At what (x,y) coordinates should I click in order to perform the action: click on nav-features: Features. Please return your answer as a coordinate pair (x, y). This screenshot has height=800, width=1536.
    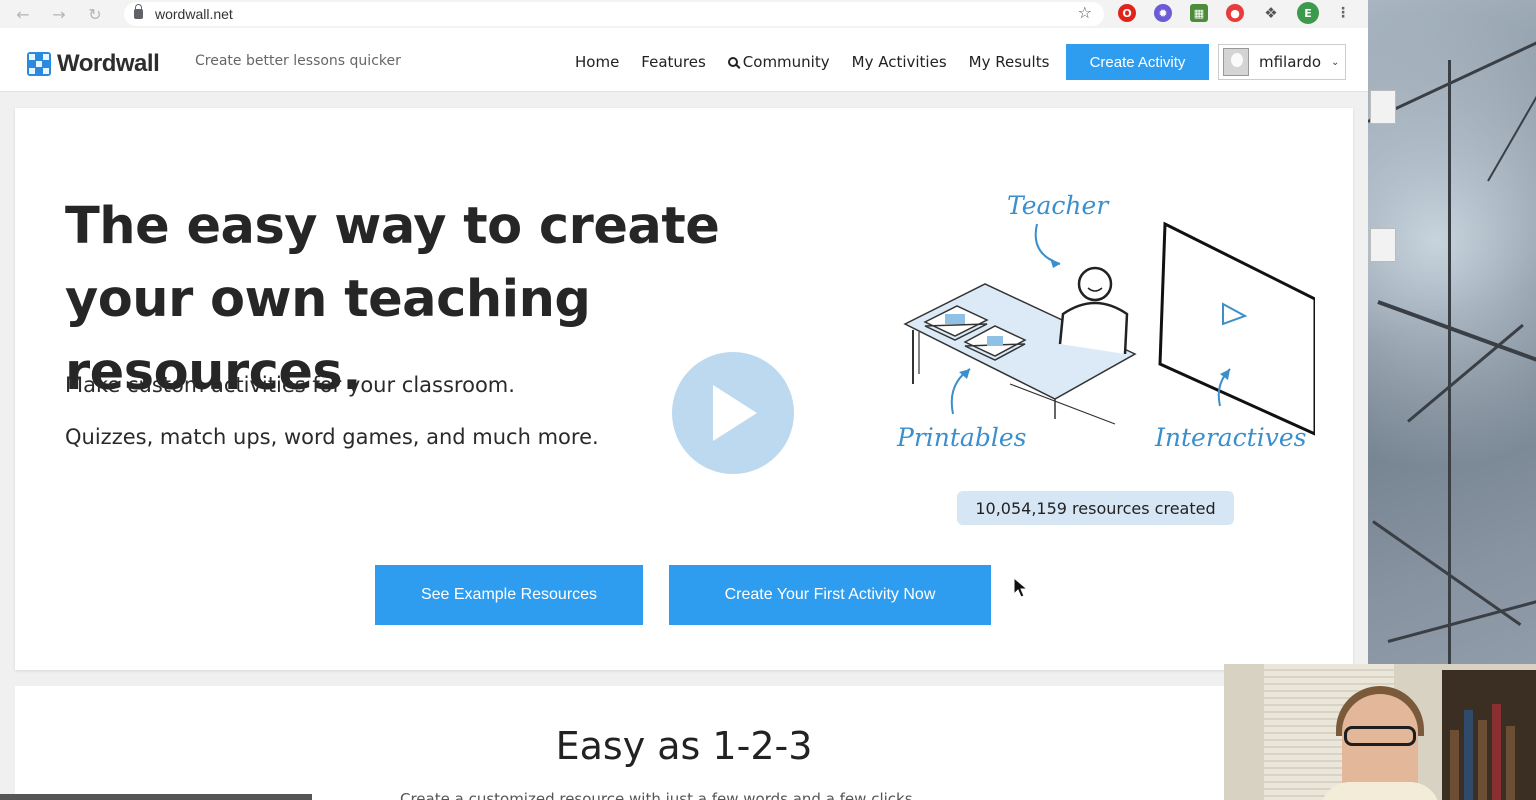
    Looking at the image, I should click on (673, 62).